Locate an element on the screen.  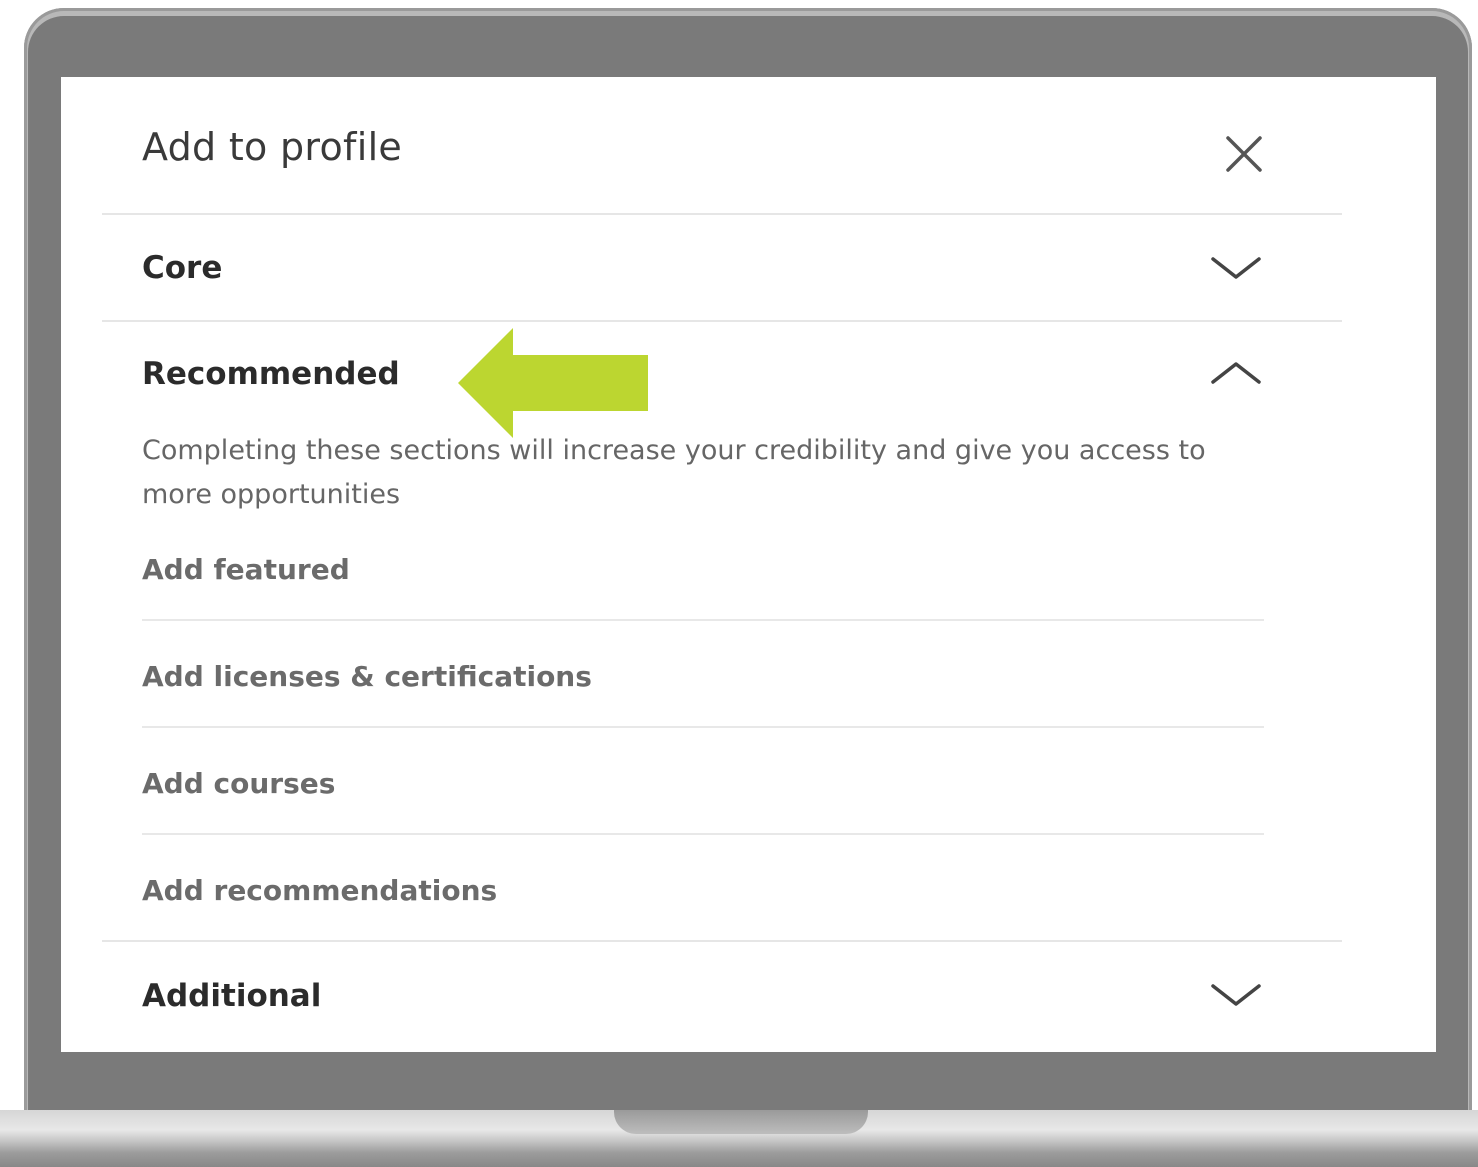
section-additional-label: Additional is located at coordinates (232, 996).